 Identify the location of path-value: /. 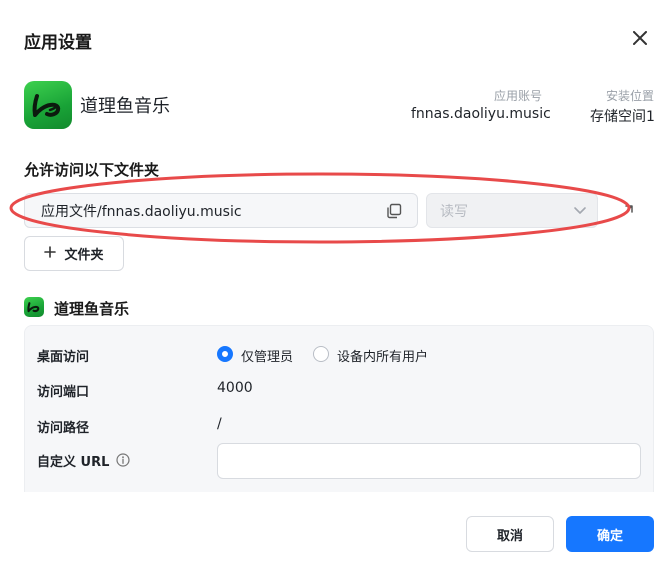
(219, 424).